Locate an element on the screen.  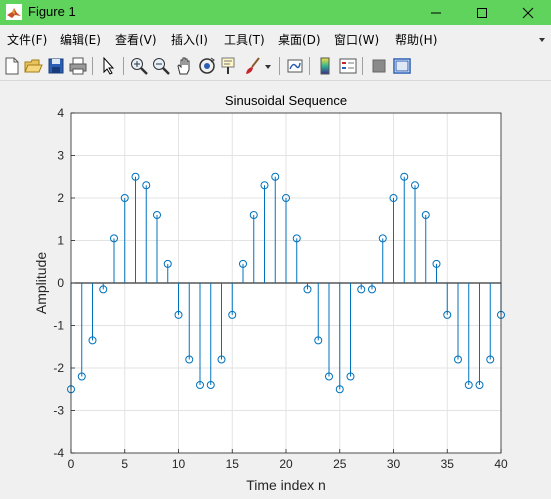
y-tick-label: -2 is located at coordinates (58, 368).